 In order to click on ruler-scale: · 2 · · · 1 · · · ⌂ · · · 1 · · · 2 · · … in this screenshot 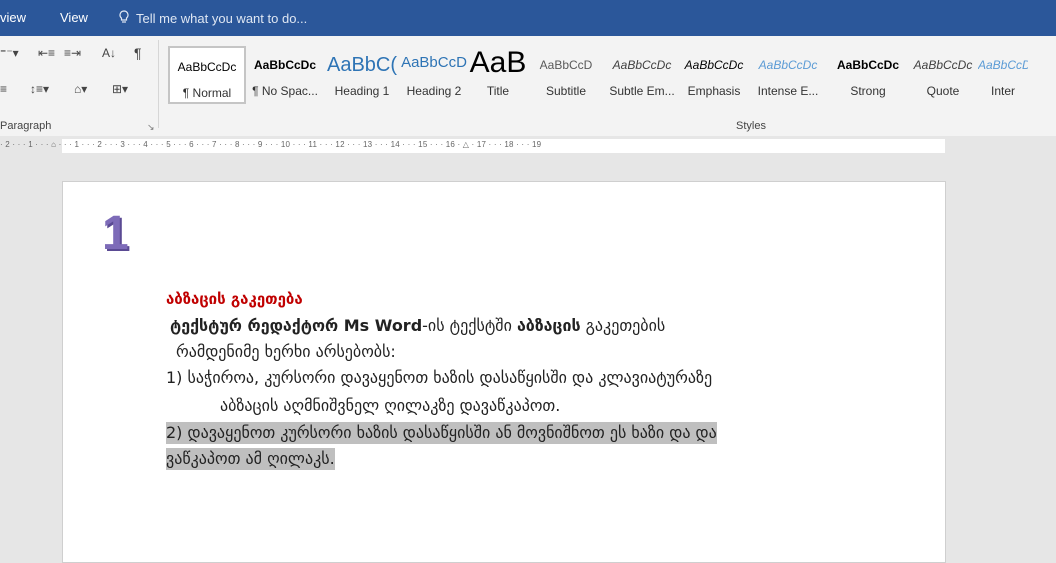, I will do `click(271, 144)`.